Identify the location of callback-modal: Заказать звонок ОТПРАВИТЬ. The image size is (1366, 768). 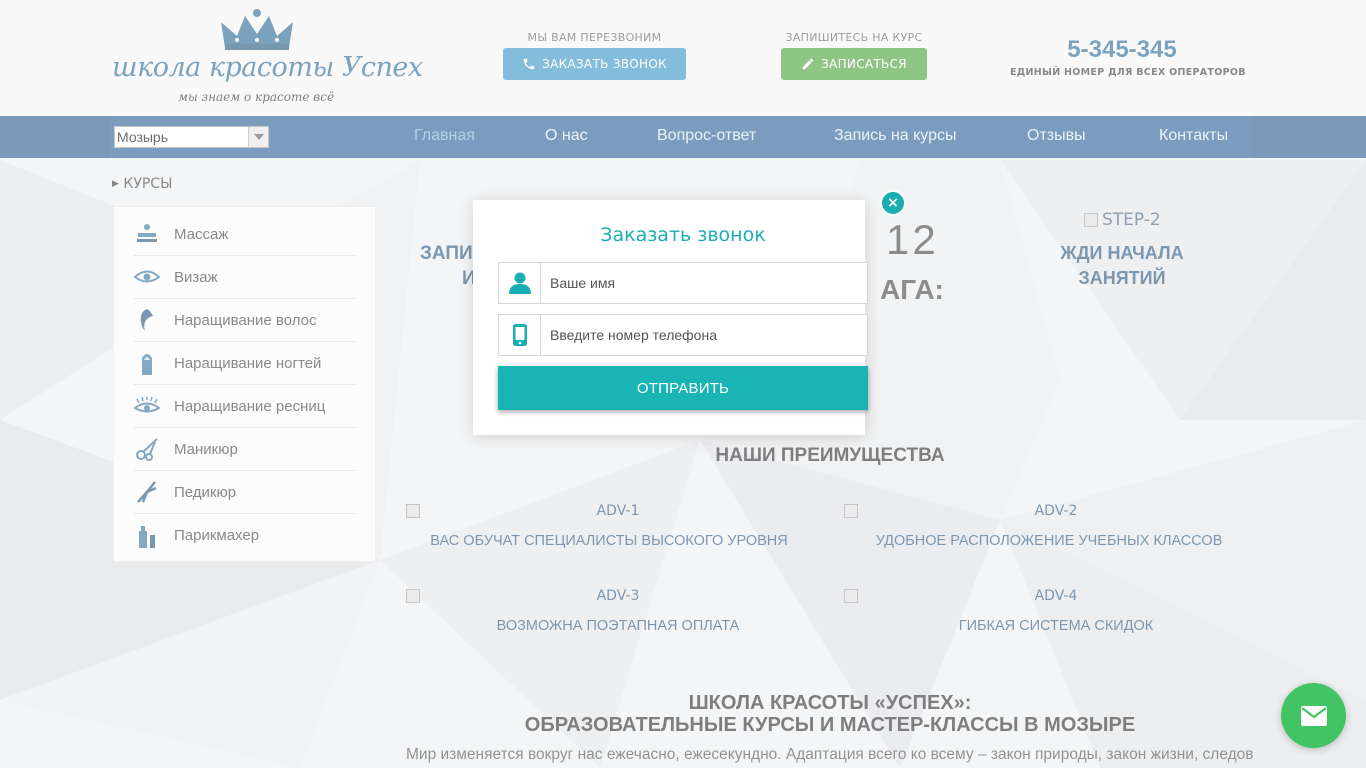
(670, 317).